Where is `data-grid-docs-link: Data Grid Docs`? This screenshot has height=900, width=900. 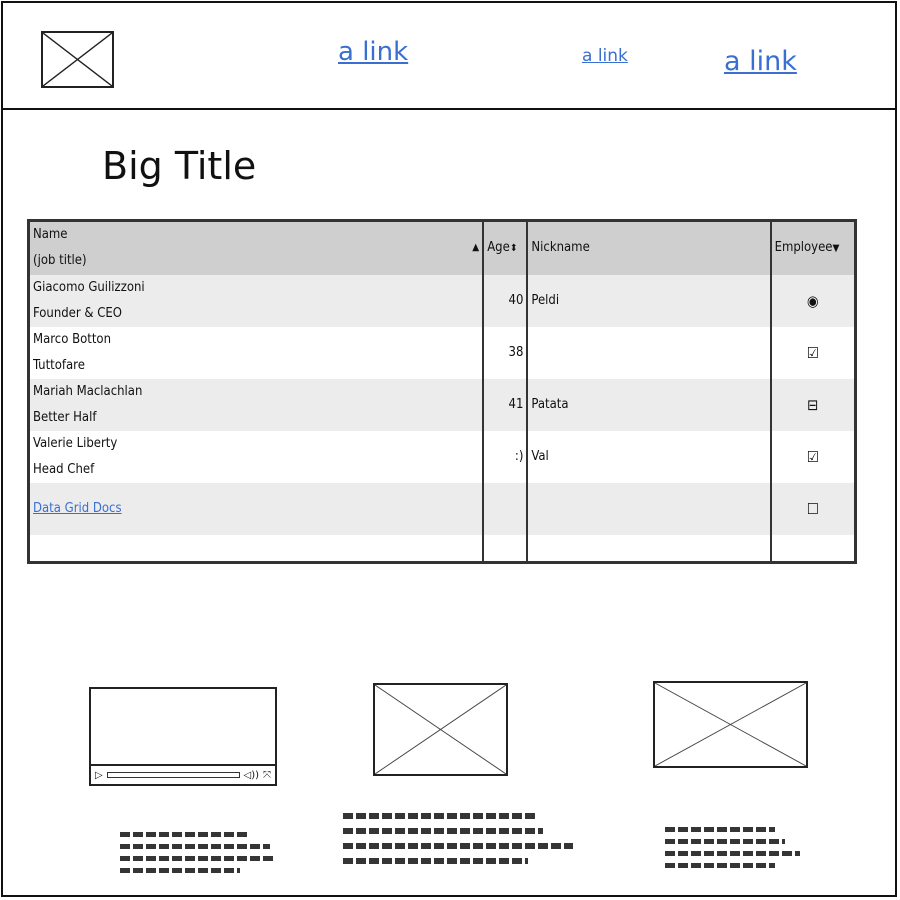
data-grid-docs-link: Data Grid Docs is located at coordinates (77, 508).